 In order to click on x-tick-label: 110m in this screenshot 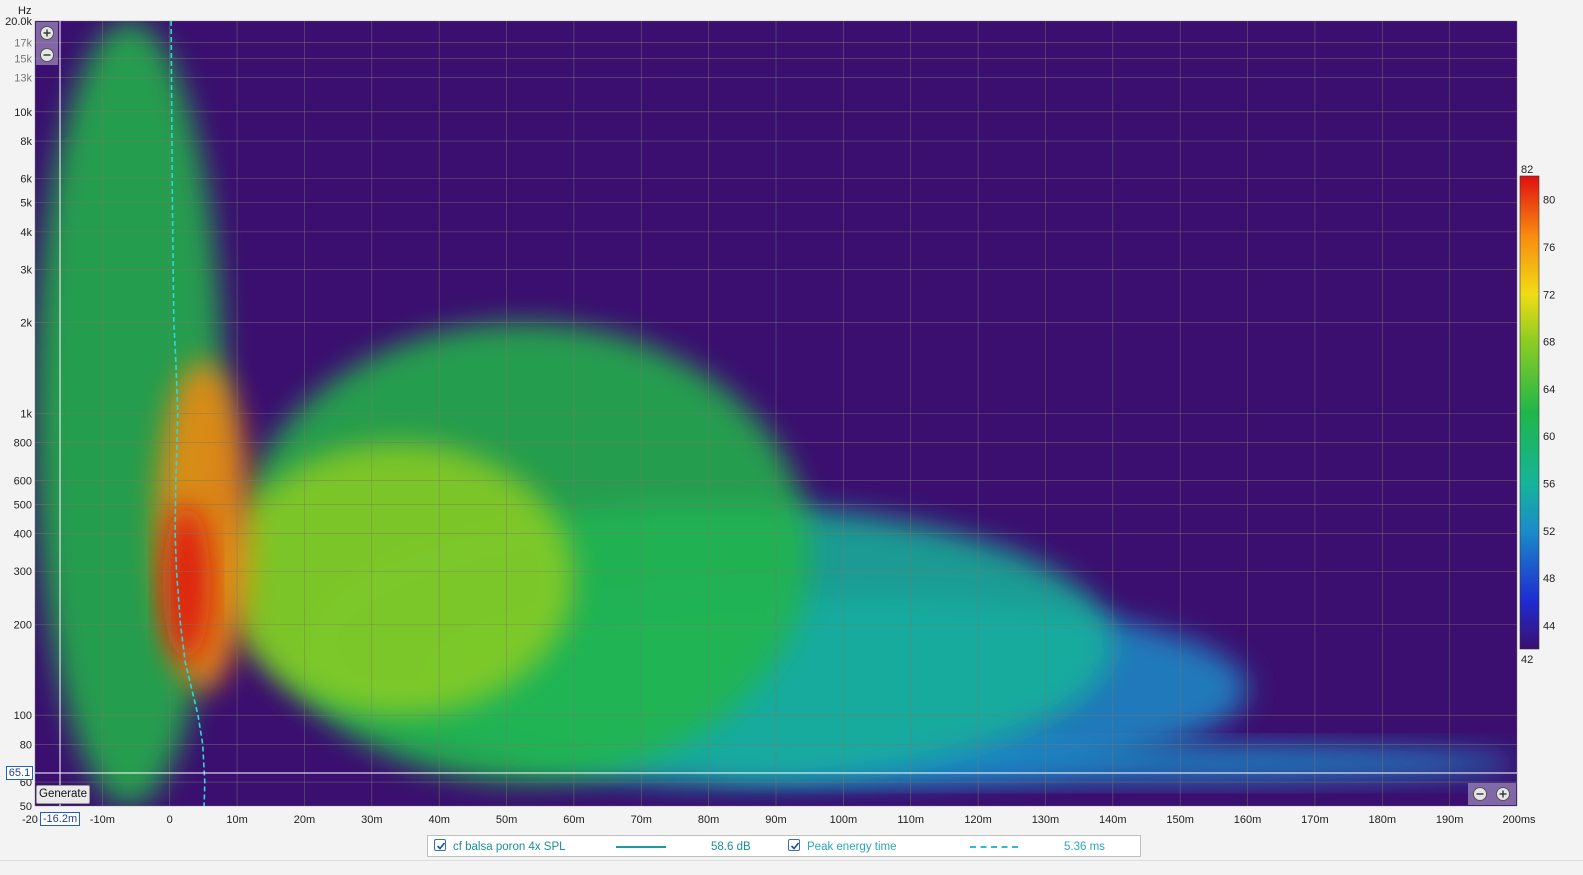, I will do `click(910, 820)`.